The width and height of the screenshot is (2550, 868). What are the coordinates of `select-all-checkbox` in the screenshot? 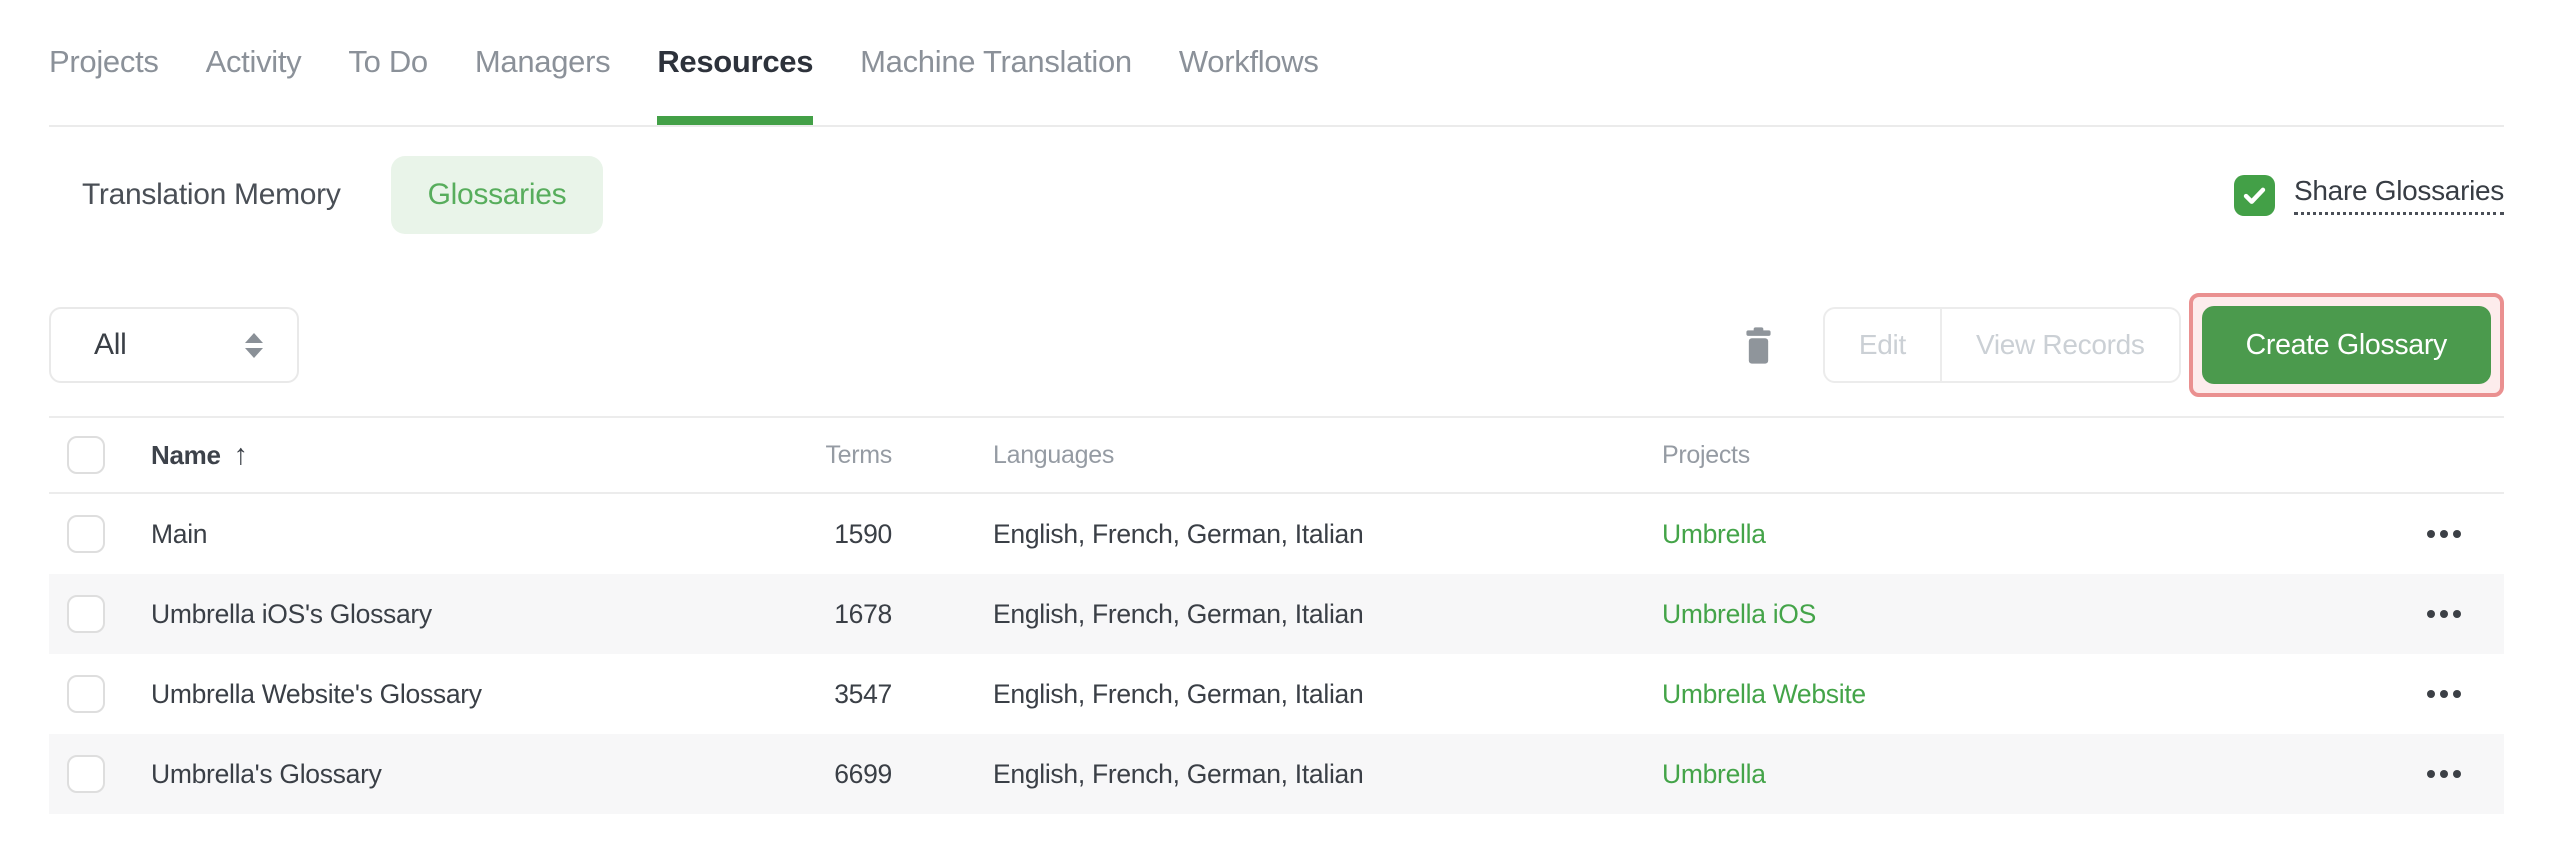 It's located at (86, 455).